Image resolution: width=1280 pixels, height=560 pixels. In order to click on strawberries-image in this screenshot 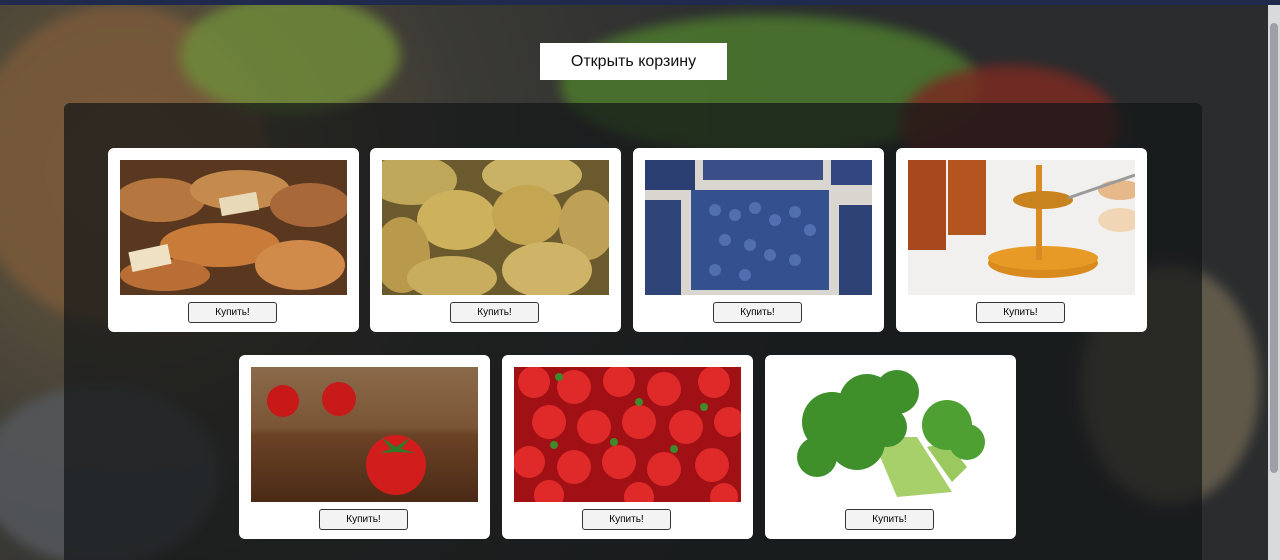, I will do `click(627, 434)`.